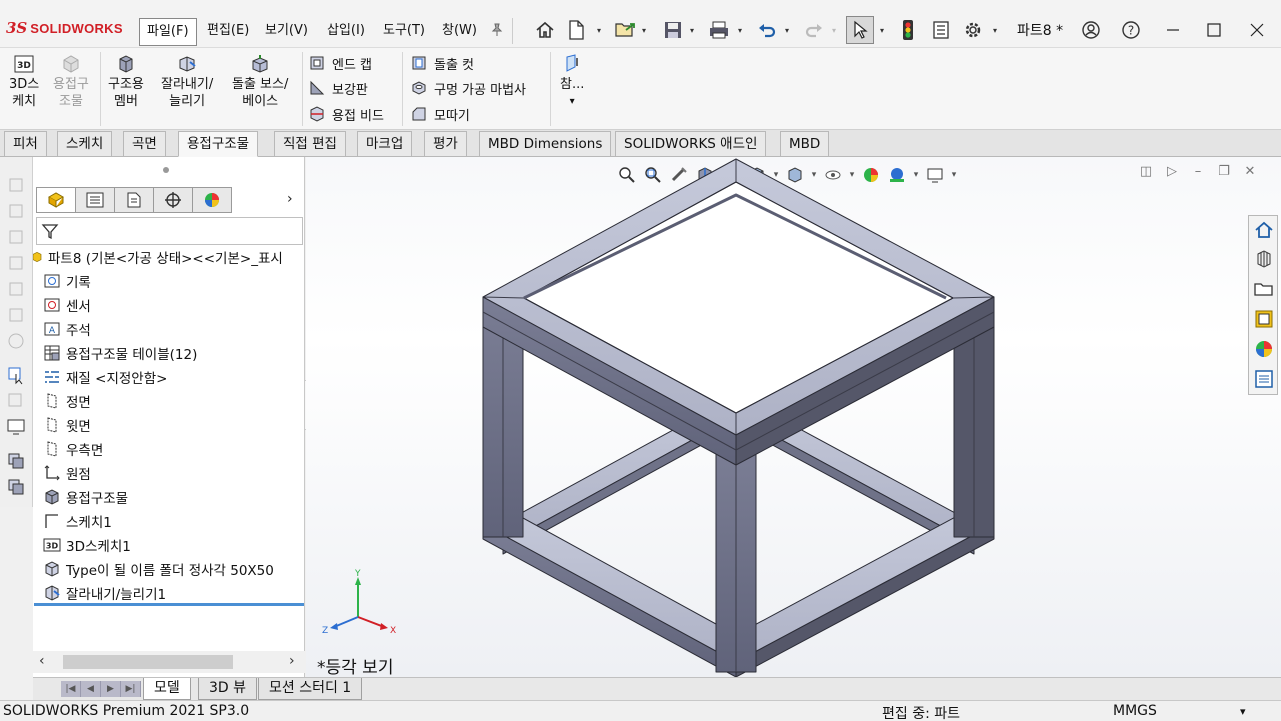 The image size is (1281, 721). Describe the element at coordinates (1243, 711) in the screenshot. I see `chevron-up-icon: ▾` at that location.